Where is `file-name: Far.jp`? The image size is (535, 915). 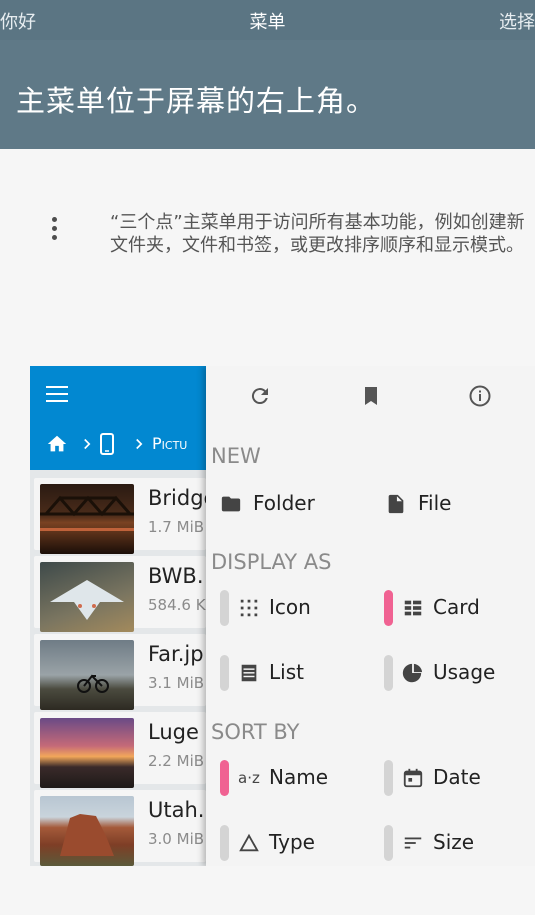
file-name: Far.jp is located at coordinates (176, 654).